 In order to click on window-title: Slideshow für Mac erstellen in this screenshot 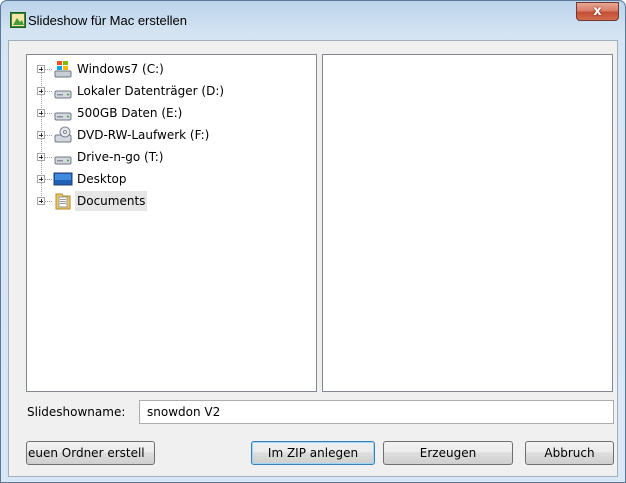, I will do `click(107, 20)`.